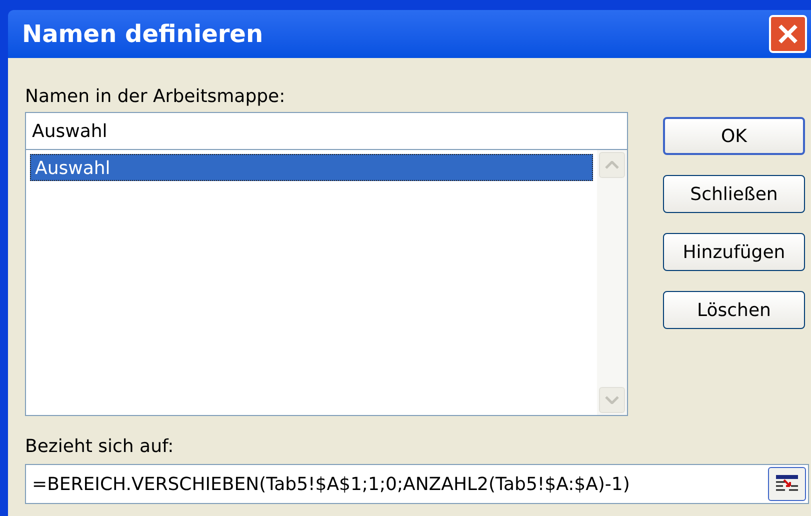  What do you see at coordinates (612, 400) in the screenshot?
I see `scroll-down-button` at bounding box center [612, 400].